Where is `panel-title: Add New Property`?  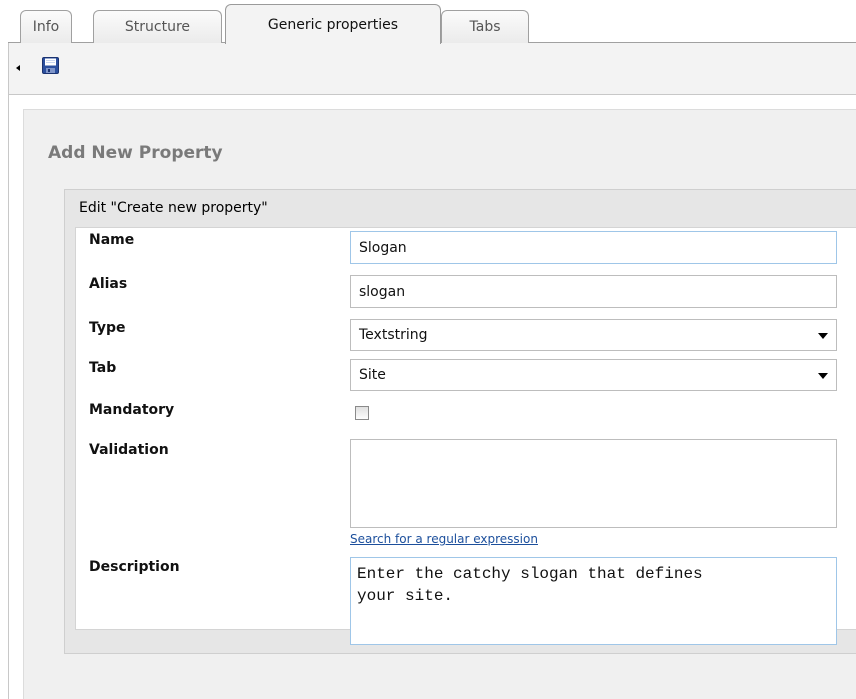 panel-title: Add New Property is located at coordinates (135, 153).